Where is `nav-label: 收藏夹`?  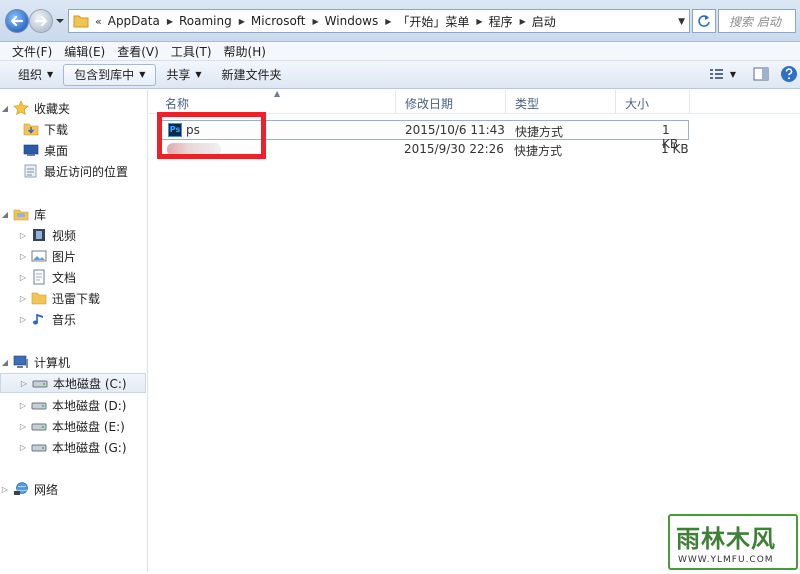 nav-label: 收藏夹 is located at coordinates (52, 108).